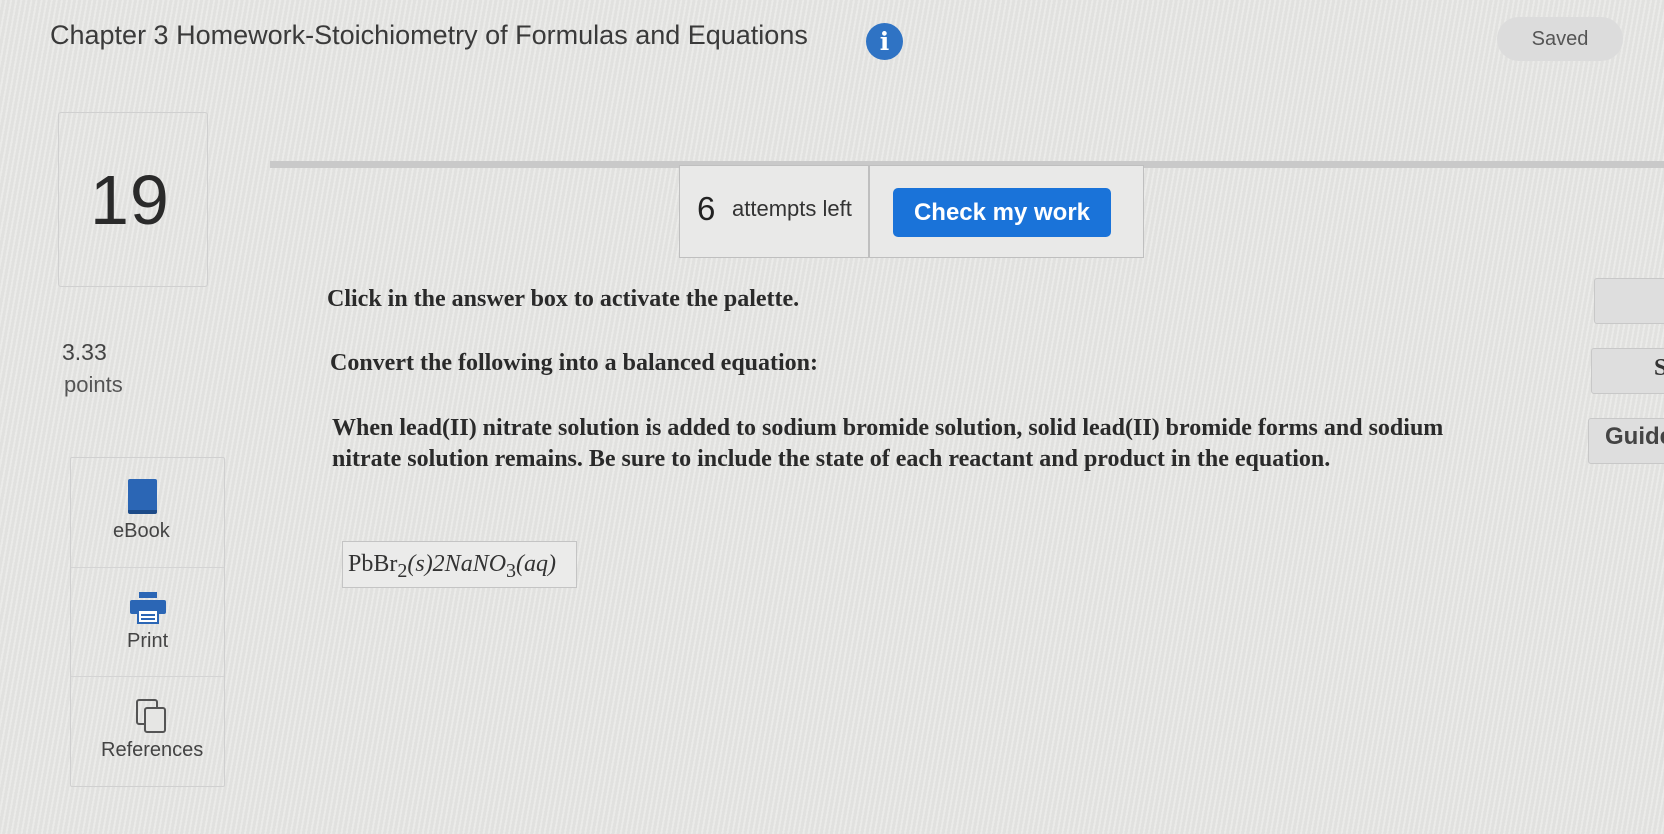 The width and height of the screenshot is (1664, 834). What do you see at coordinates (148, 608) in the screenshot?
I see `printer-icon` at bounding box center [148, 608].